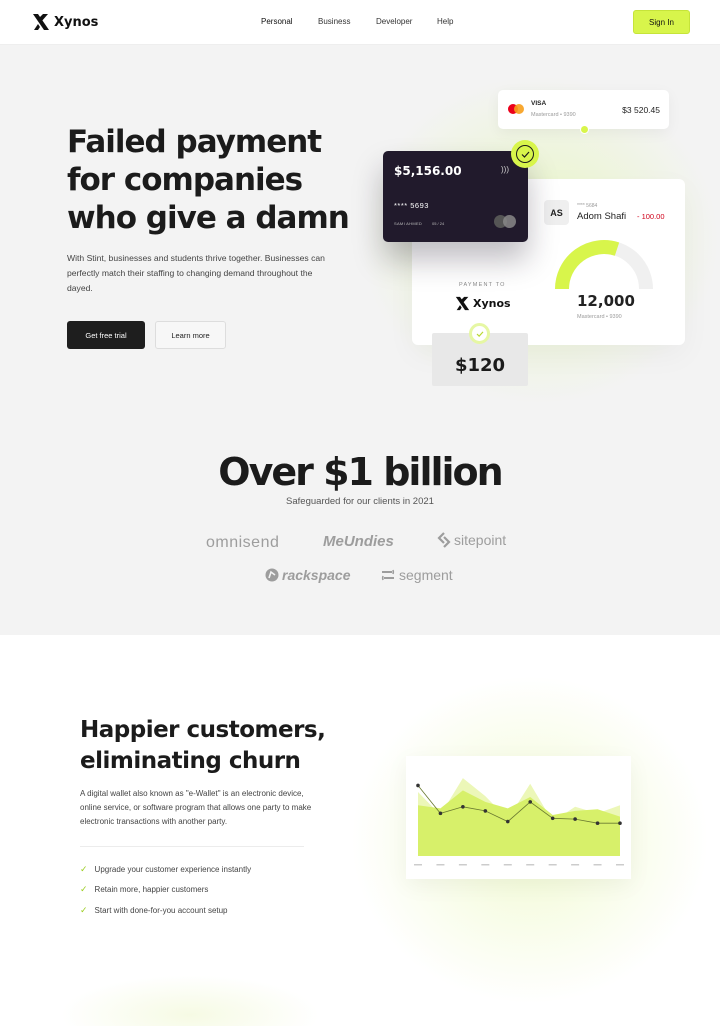 The image size is (720, 1026). What do you see at coordinates (505, 221) in the screenshot?
I see `card-network-icon` at bounding box center [505, 221].